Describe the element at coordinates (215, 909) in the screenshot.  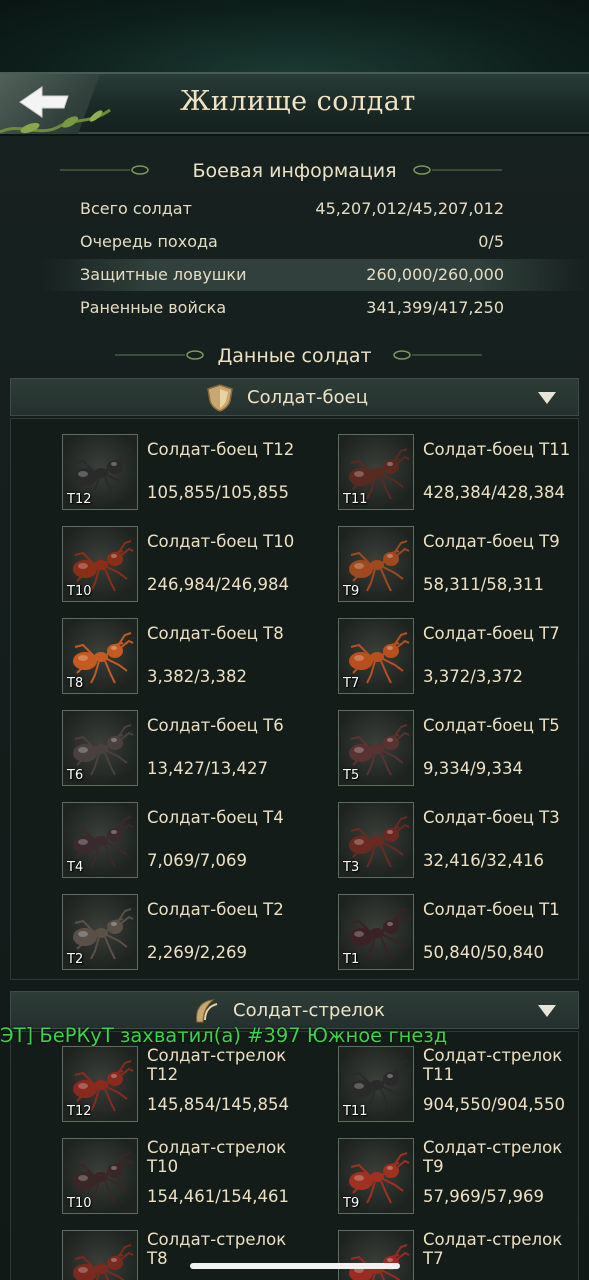
I see `unit-name: Солдат-боец T2` at that location.